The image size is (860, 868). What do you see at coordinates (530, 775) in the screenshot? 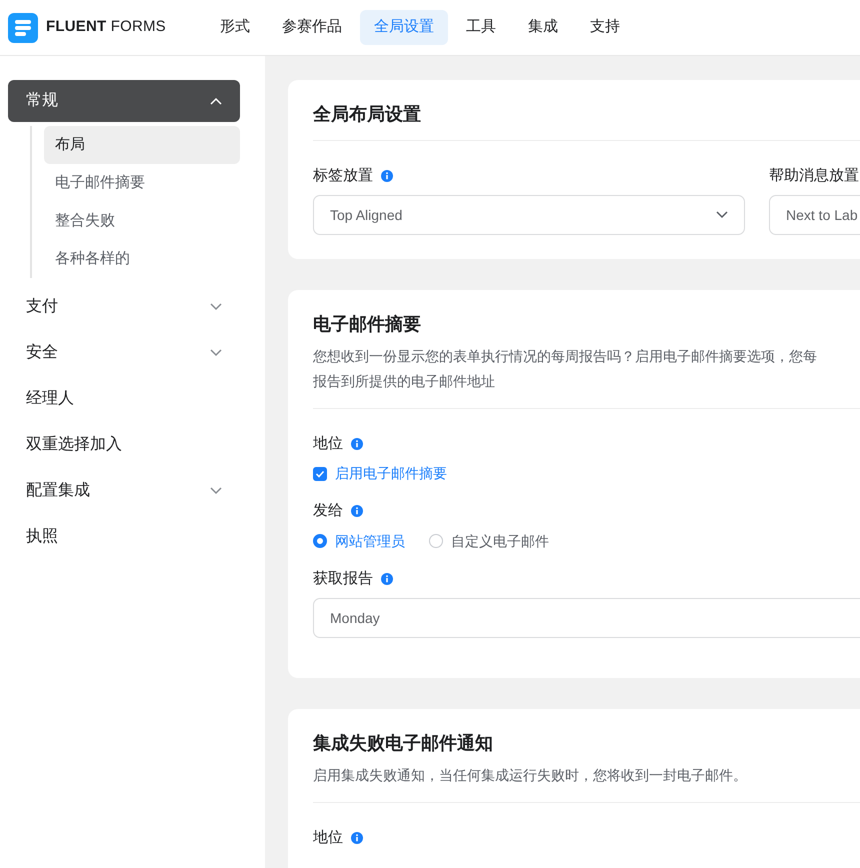
I see `description-text: 启用集成失败通知，当任何集成运行失败时，您将收到一封电子邮件。` at bounding box center [530, 775].